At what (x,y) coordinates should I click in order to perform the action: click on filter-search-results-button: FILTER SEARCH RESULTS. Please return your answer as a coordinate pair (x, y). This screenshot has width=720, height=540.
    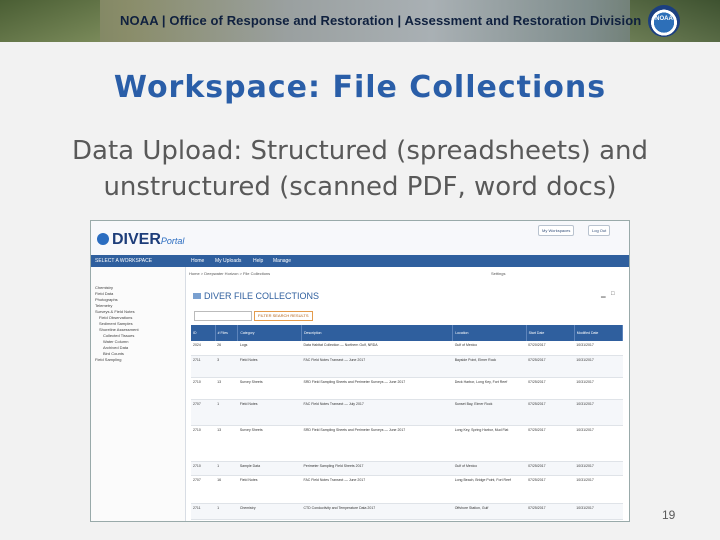
    Looking at the image, I should click on (283, 316).